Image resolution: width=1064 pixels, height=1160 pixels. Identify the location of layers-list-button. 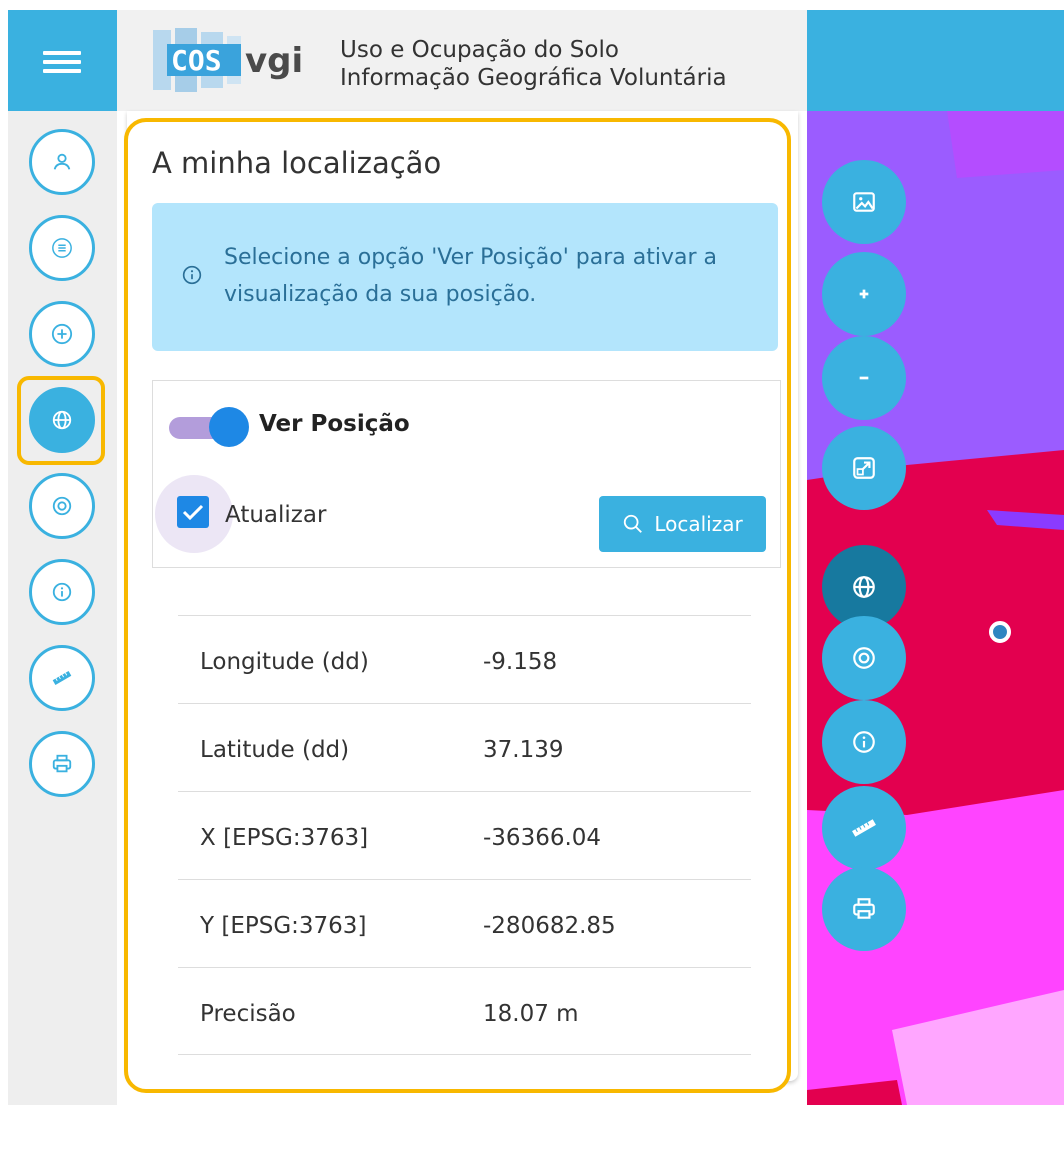
(62, 248).